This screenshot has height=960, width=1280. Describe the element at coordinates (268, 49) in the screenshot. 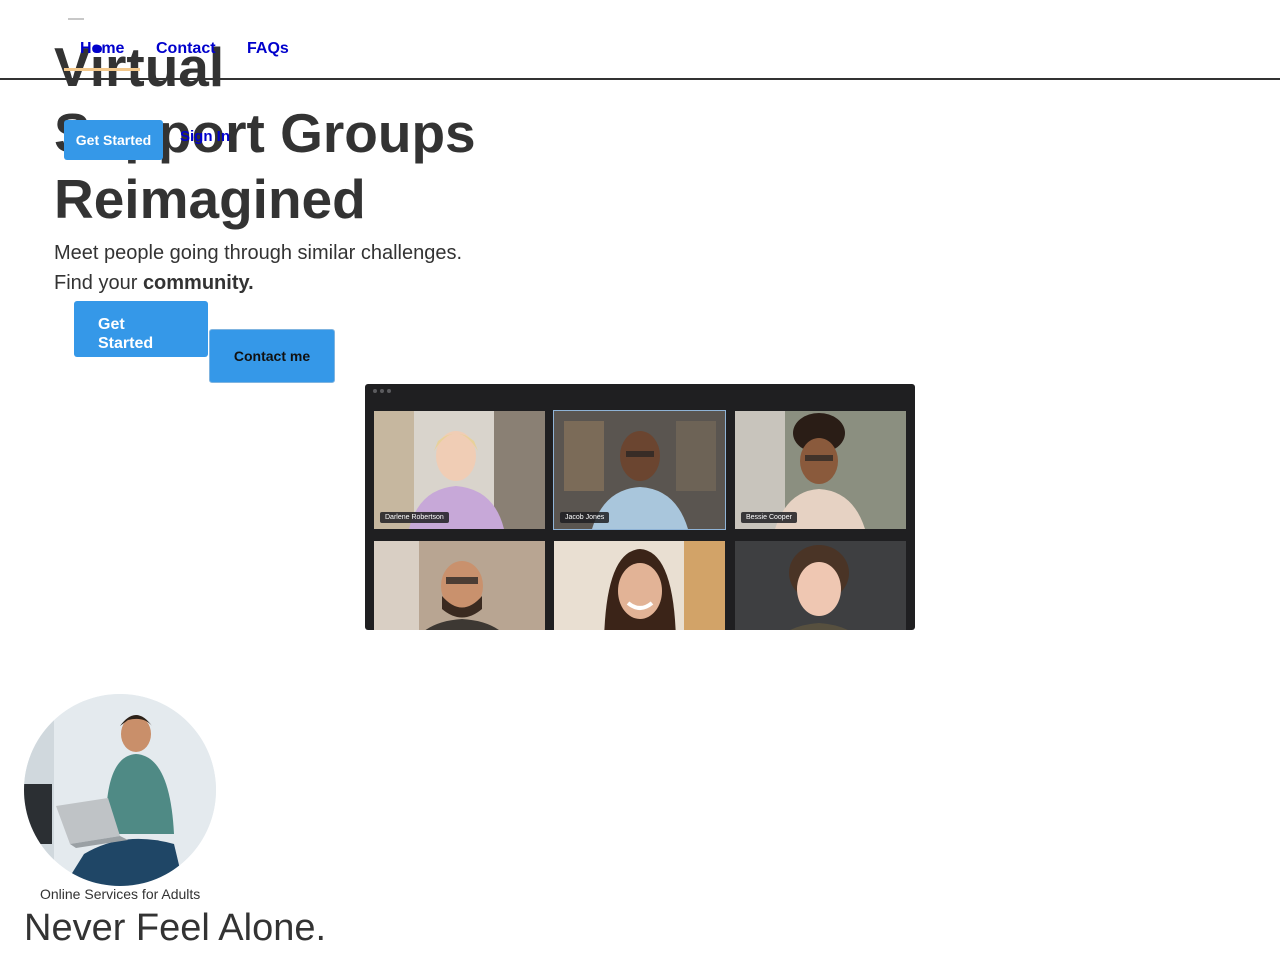

I see `nav-link-faqs: FAQs` at that location.